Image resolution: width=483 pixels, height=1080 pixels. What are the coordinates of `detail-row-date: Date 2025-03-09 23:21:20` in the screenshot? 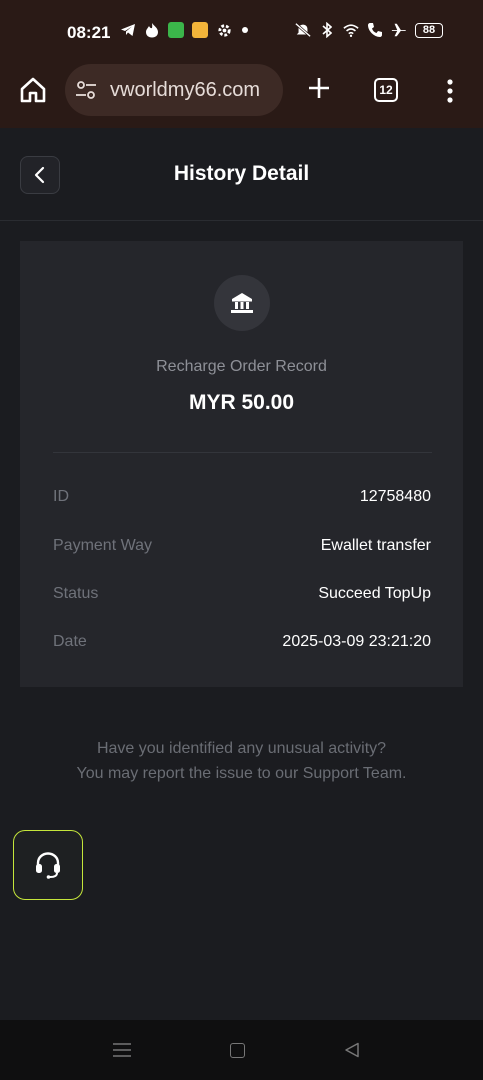 It's located at (242, 645).